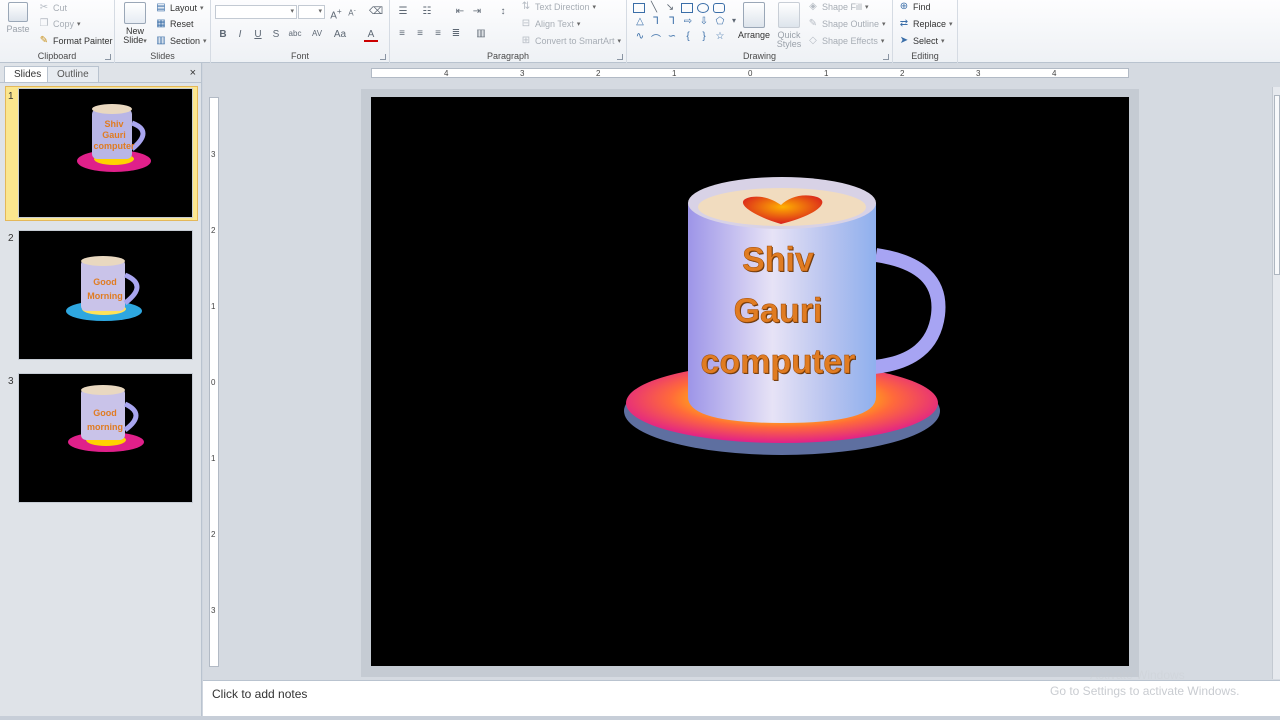 This screenshot has width=1280, height=720. What do you see at coordinates (276, 34) in the screenshot?
I see `strikethrough-button: S` at bounding box center [276, 34].